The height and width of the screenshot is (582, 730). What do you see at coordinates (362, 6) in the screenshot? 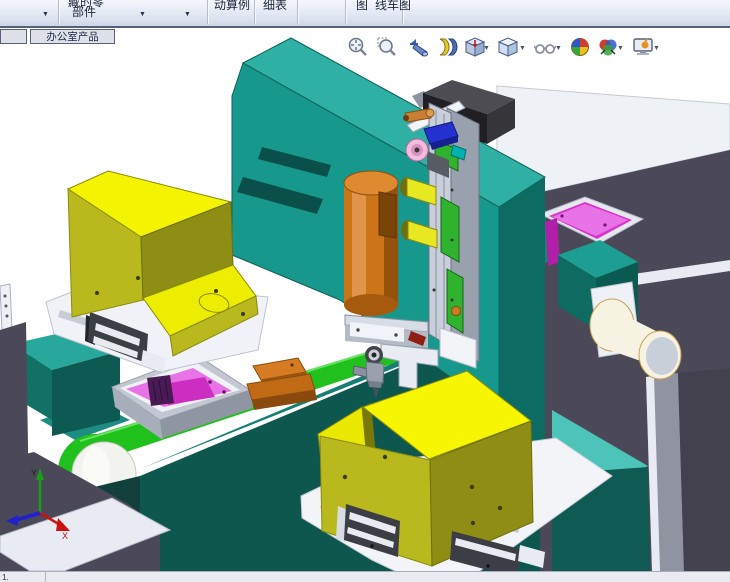
I see `view-button: 图` at bounding box center [362, 6].